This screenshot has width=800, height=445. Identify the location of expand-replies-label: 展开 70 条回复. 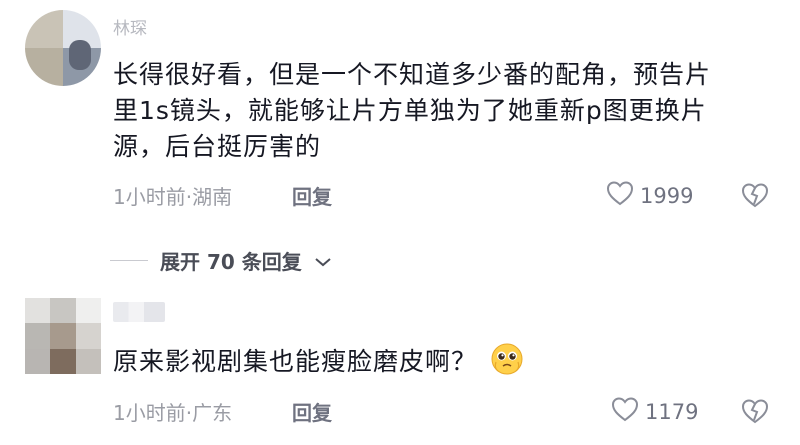
(231, 262).